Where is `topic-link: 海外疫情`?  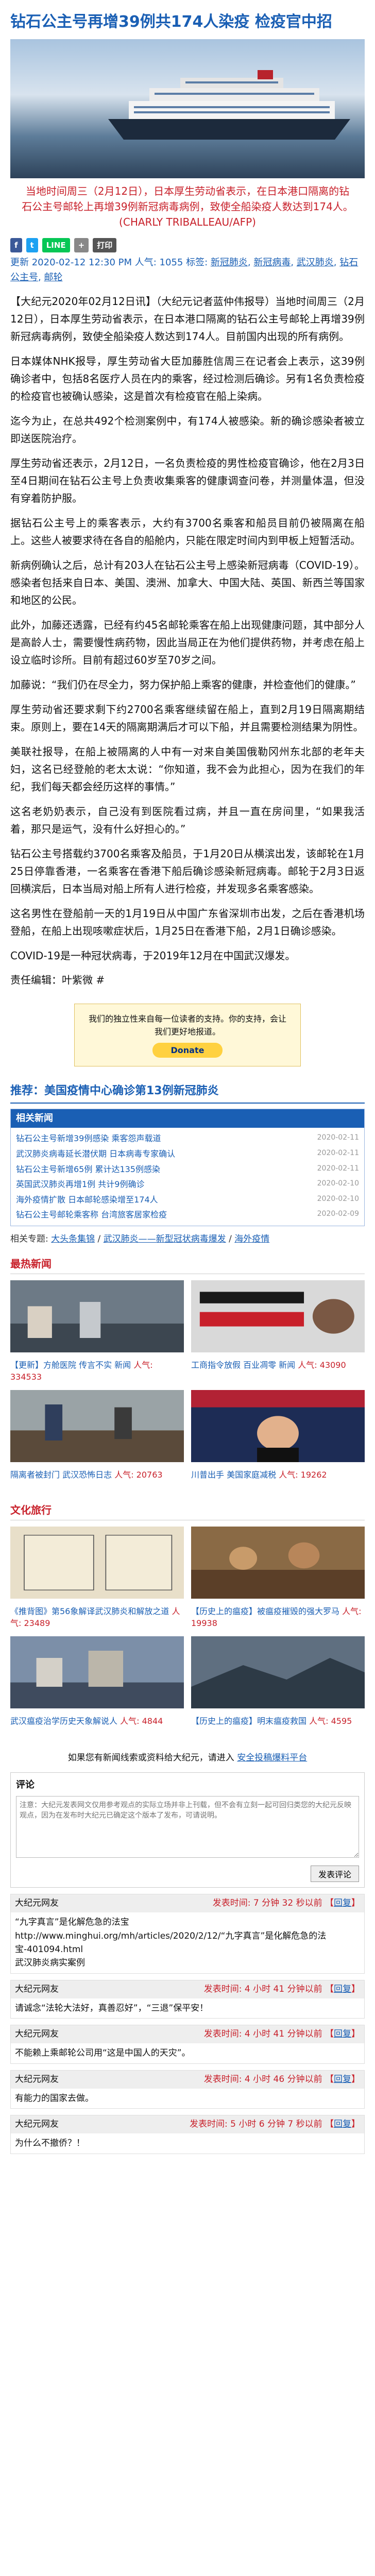
topic-link: 海外疫情 is located at coordinates (251, 1239).